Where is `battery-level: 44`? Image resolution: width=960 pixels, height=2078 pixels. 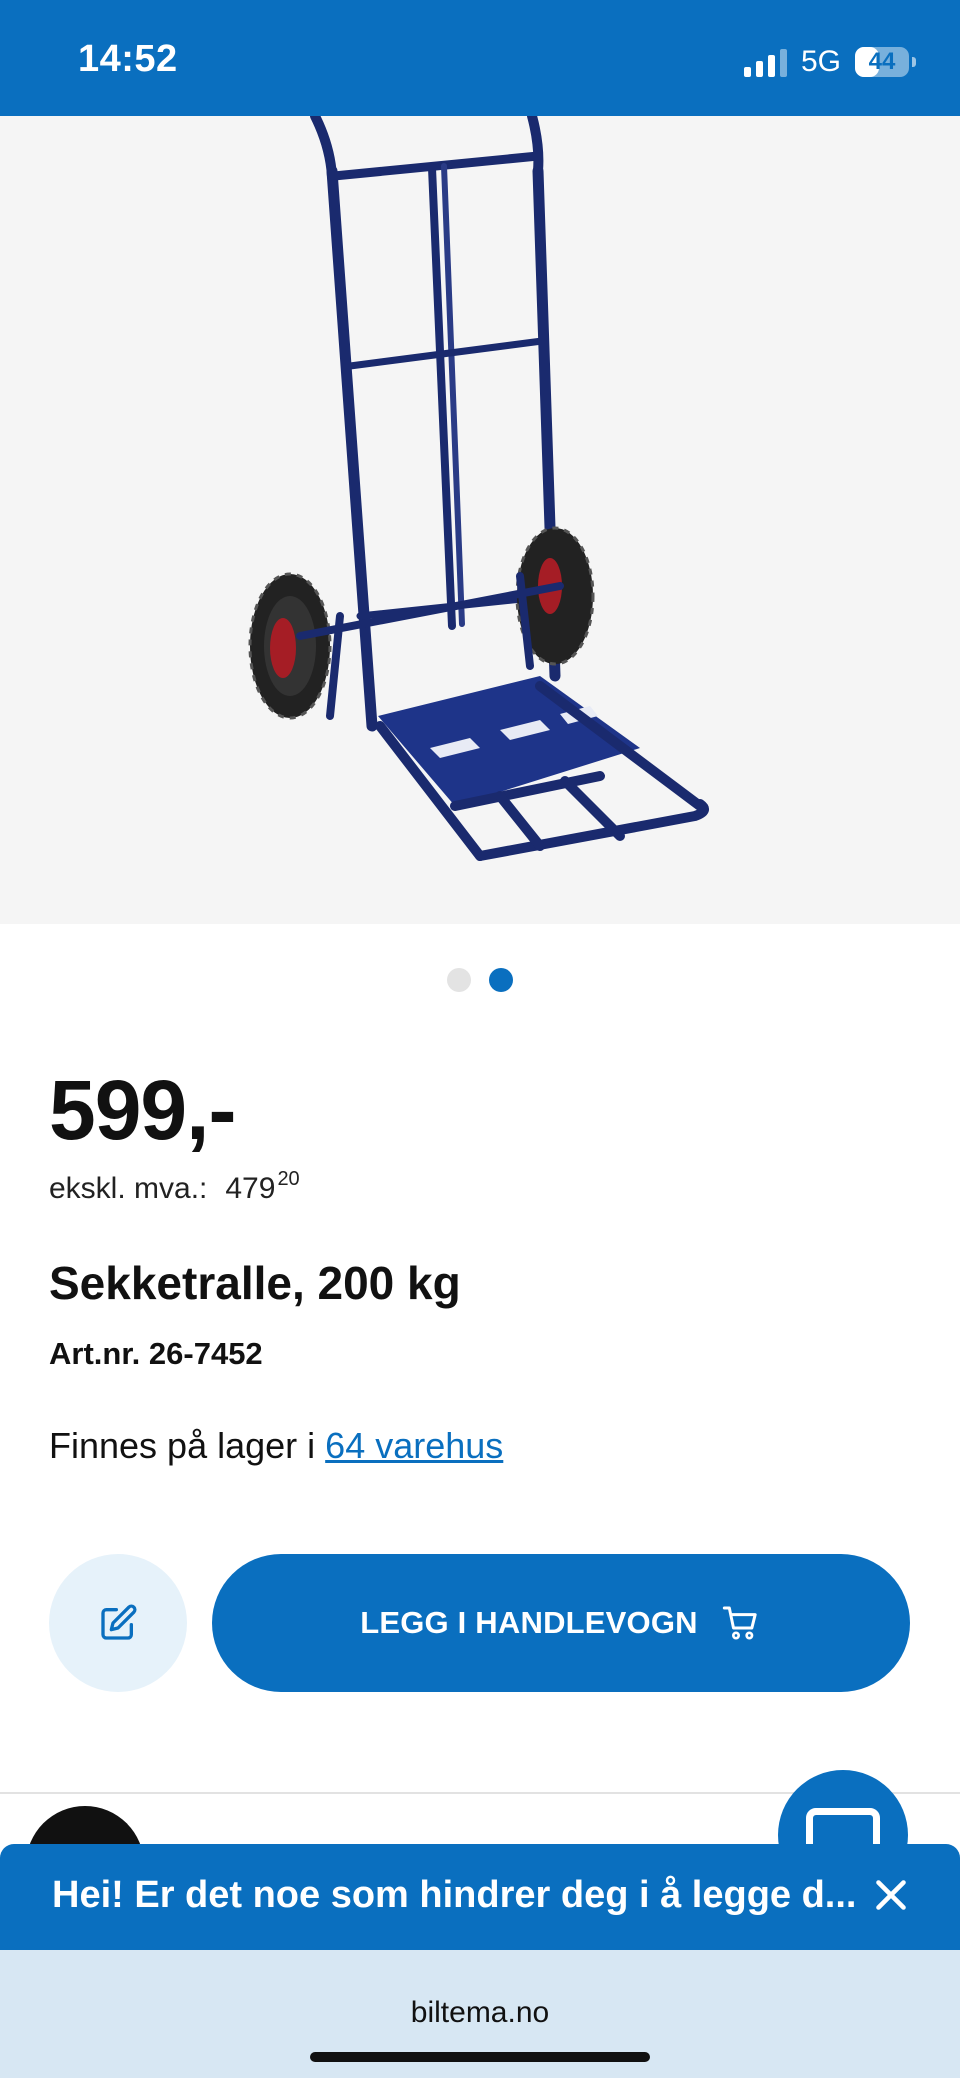 battery-level: 44 is located at coordinates (882, 61).